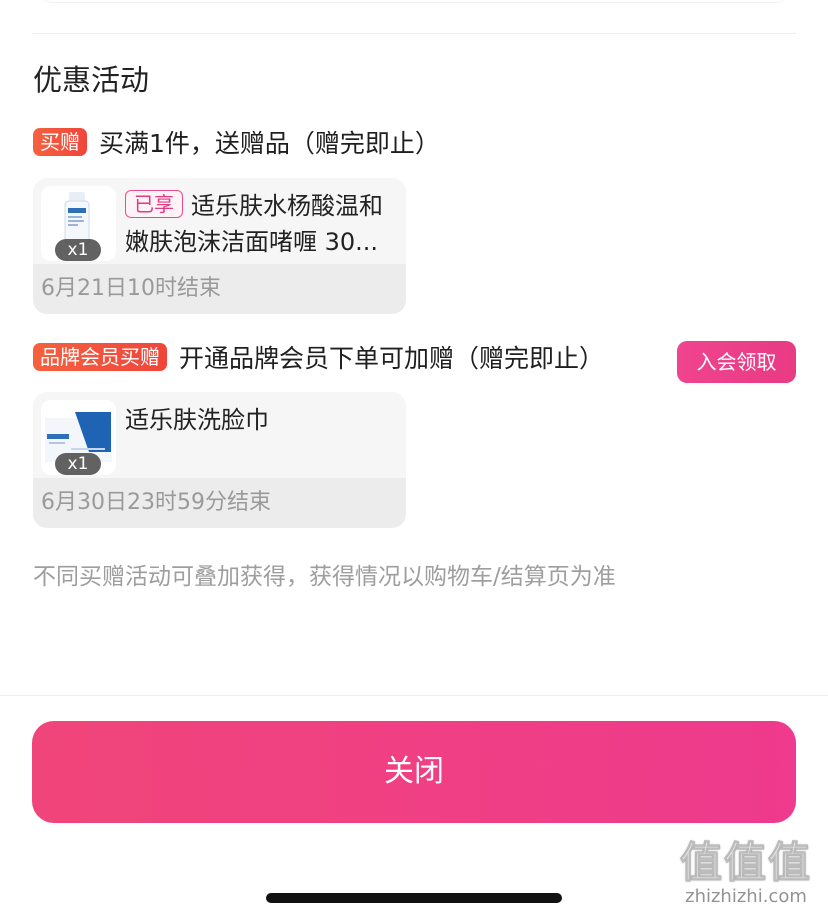 The width and height of the screenshot is (828, 920). I want to click on section-title: 优惠活动, so click(91, 80).